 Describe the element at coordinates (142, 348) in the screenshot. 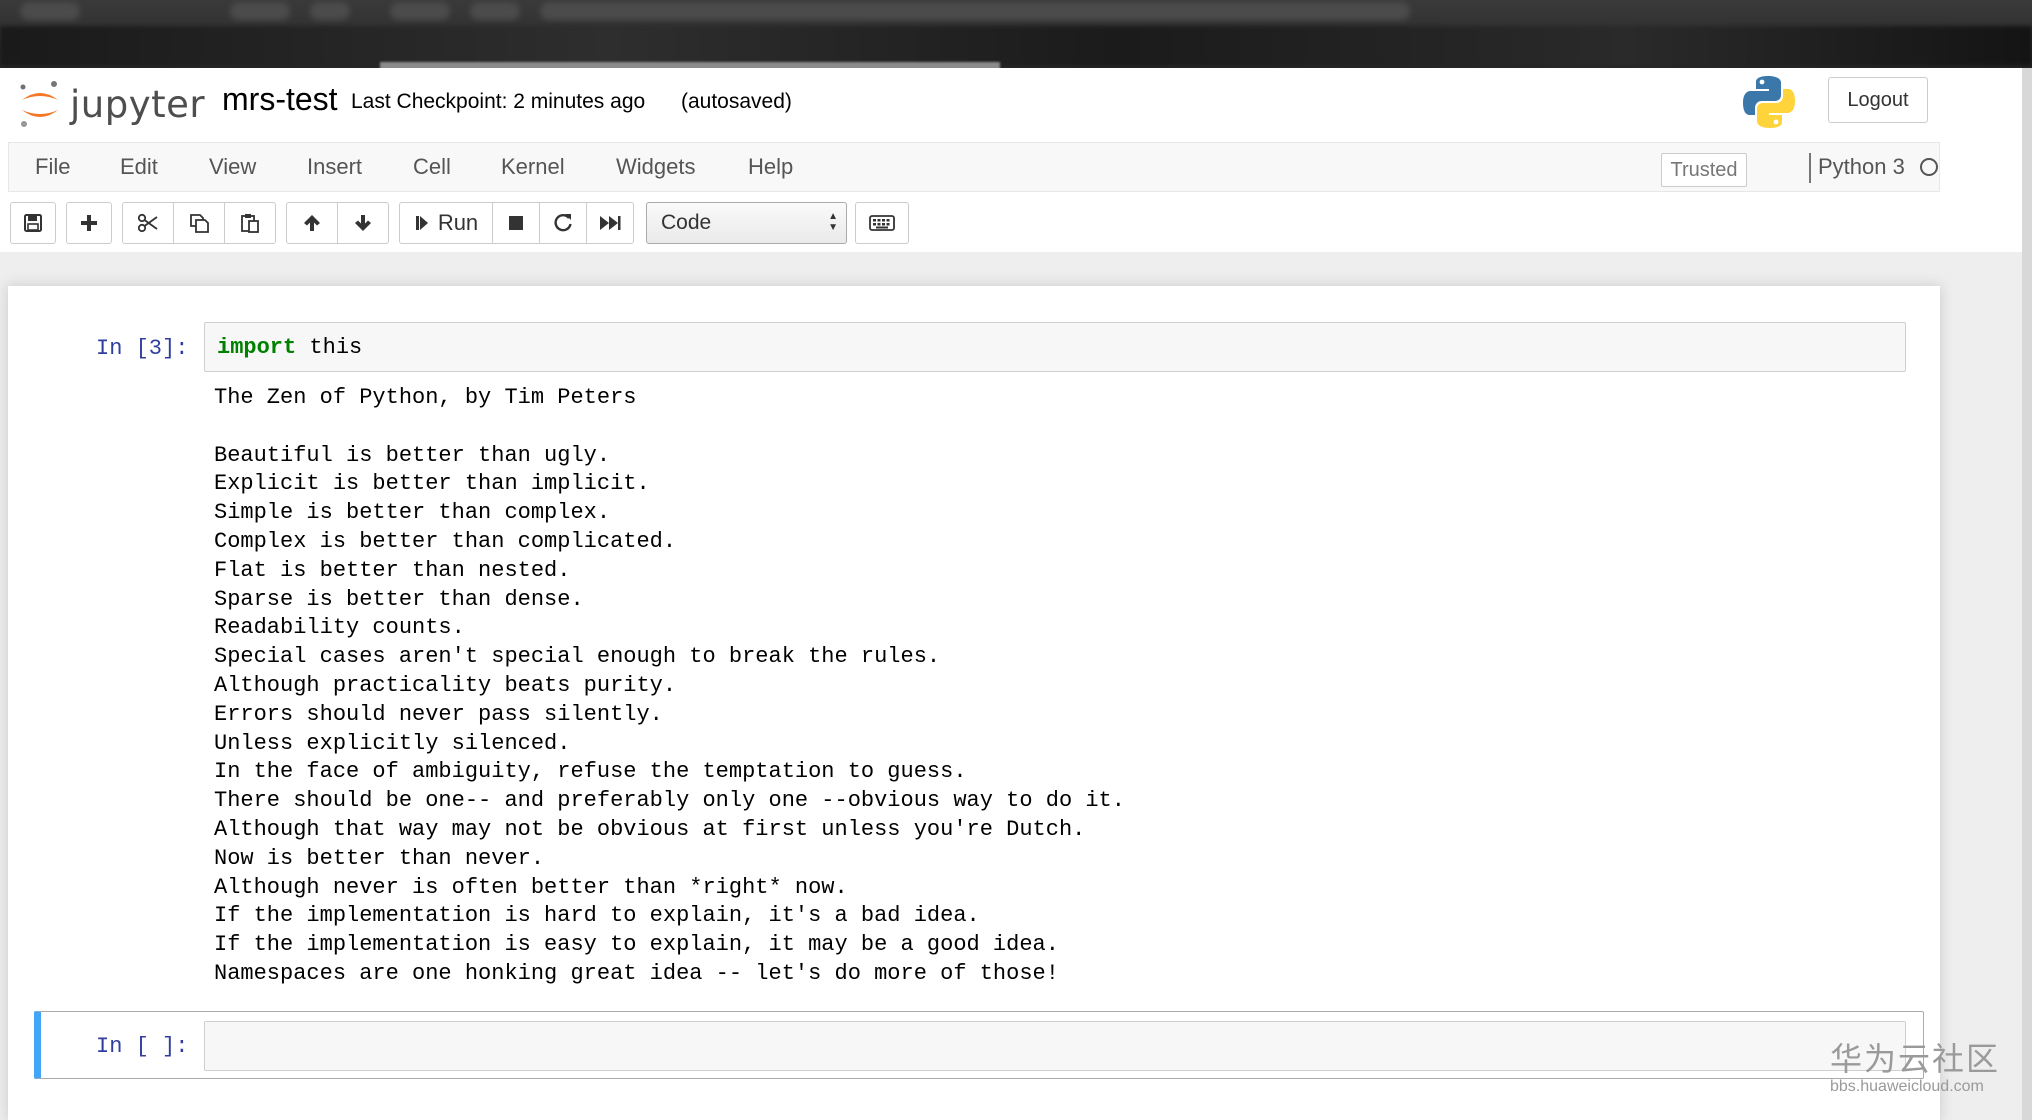

I see `cell-1-input-prompt: In [3]:` at that location.